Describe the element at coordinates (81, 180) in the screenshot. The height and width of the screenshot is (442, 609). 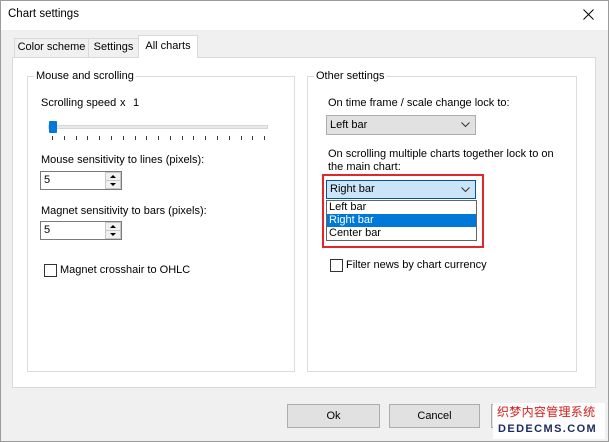
I see `mouse-sensitivity-stepper: 5` at that location.